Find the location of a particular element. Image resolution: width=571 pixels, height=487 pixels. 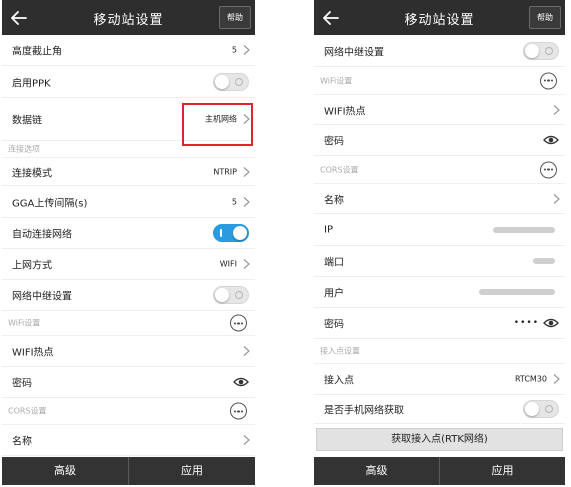

connect-mode-value: NTRIP is located at coordinates (225, 171).